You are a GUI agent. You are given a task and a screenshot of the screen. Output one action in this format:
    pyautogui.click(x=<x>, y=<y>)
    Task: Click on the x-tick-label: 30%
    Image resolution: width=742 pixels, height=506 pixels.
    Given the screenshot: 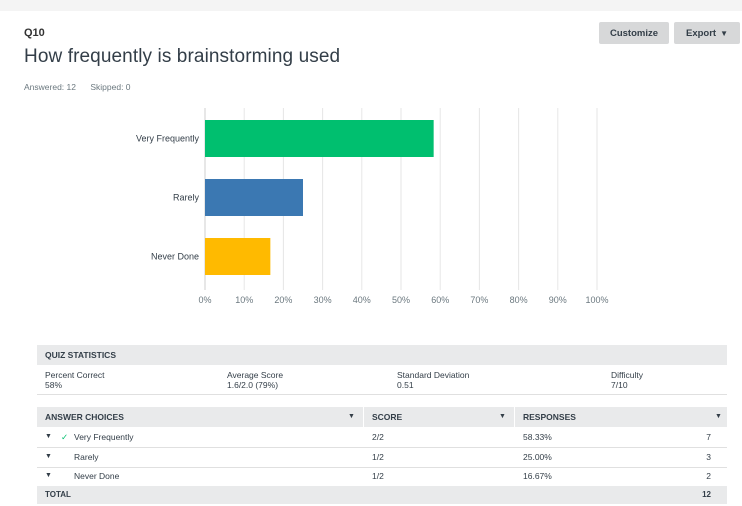 What is the action you would take?
    pyautogui.click(x=323, y=300)
    